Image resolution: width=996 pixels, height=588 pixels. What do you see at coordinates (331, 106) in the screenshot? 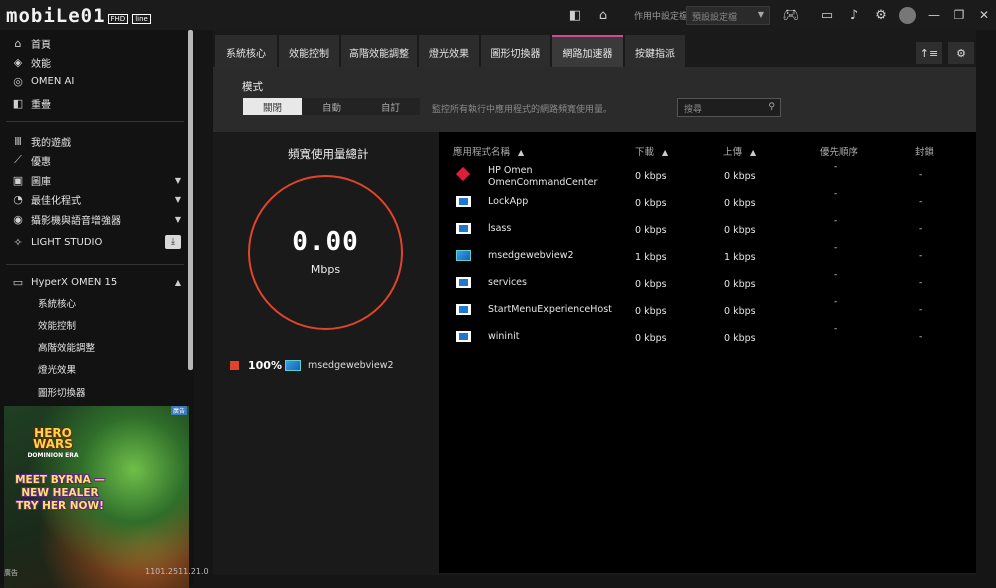
I see `mode-option-auto: 自動` at bounding box center [331, 106].